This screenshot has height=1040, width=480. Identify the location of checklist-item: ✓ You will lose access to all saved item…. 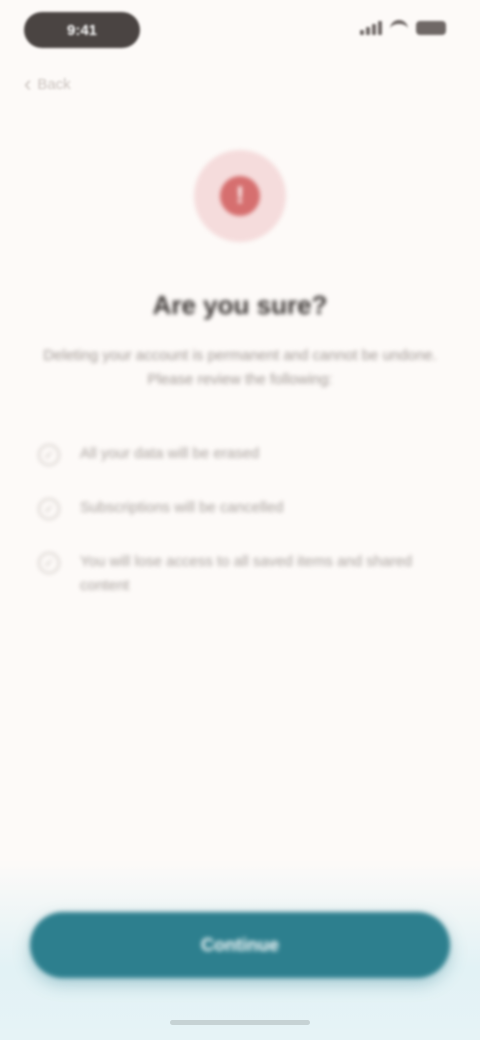
(240, 575).